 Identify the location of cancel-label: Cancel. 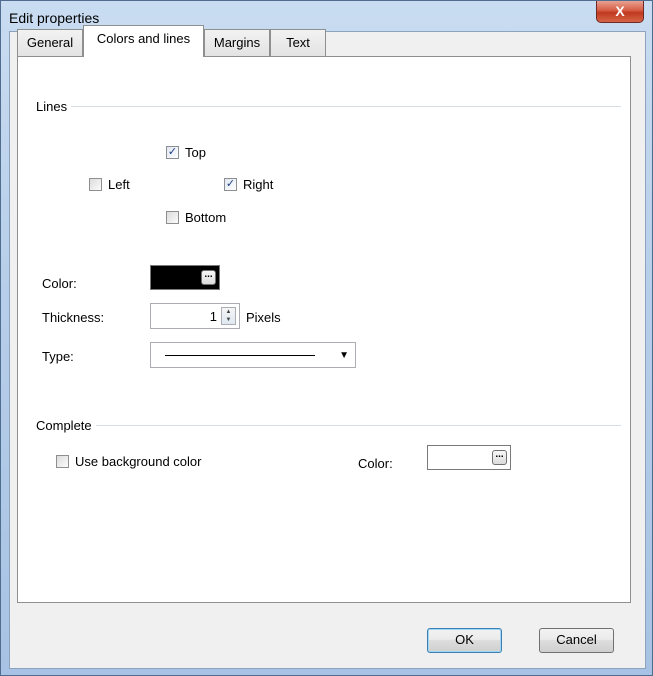
(576, 639).